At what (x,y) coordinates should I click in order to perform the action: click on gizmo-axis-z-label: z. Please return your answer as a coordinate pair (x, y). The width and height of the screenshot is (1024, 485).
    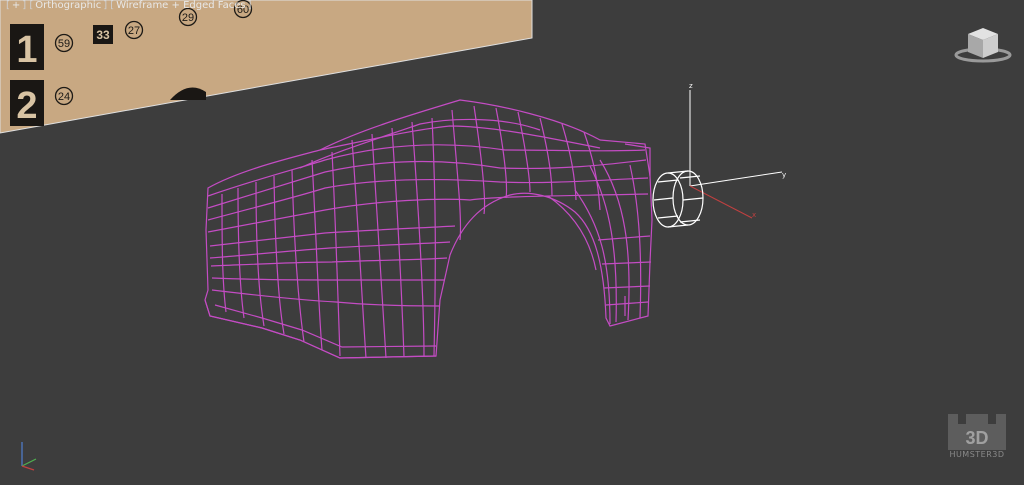
    Looking at the image, I should click on (691, 86).